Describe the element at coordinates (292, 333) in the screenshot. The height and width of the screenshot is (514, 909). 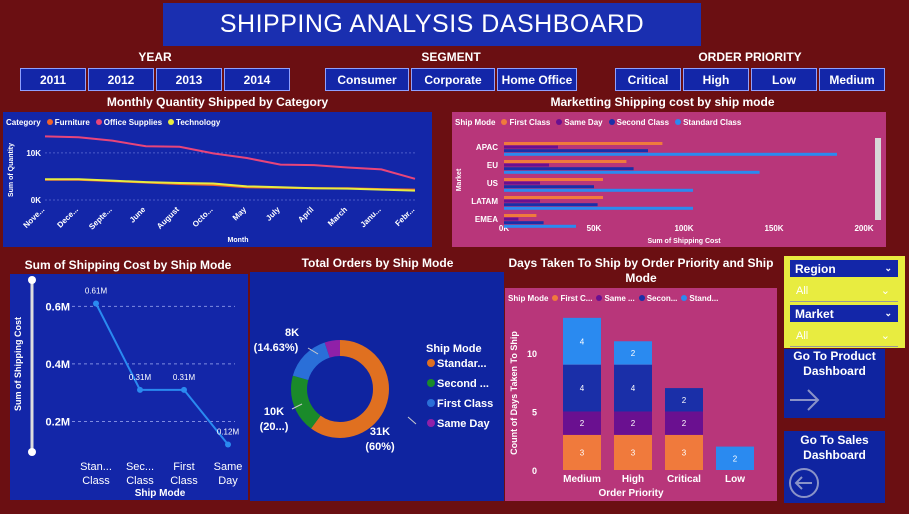
I see `data-label: 8K` at that location.